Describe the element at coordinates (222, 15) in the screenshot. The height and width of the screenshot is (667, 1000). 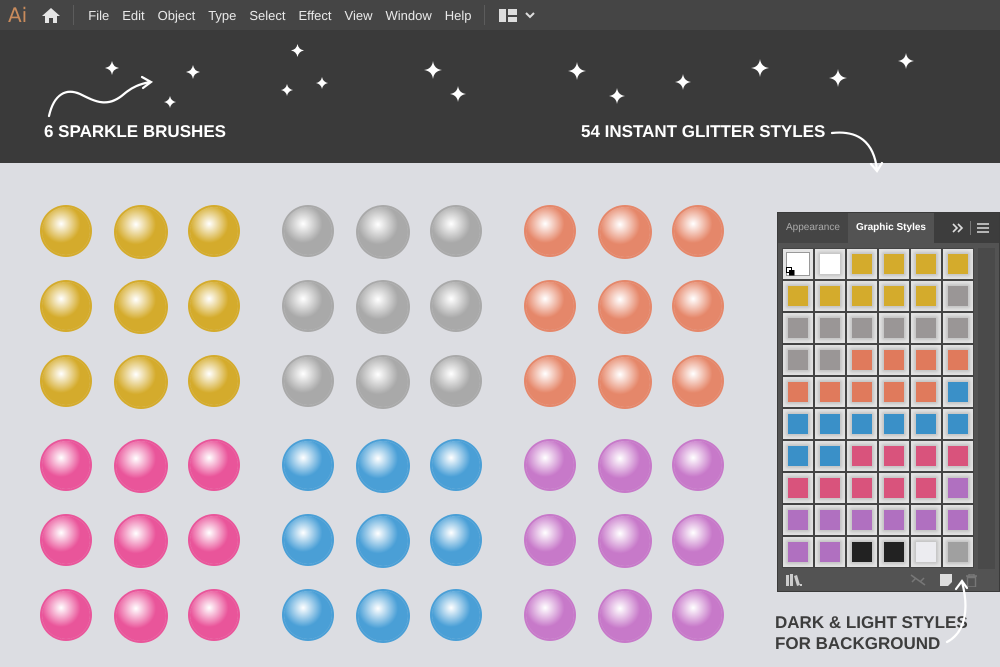
I see `menu-item: Type` at that location.